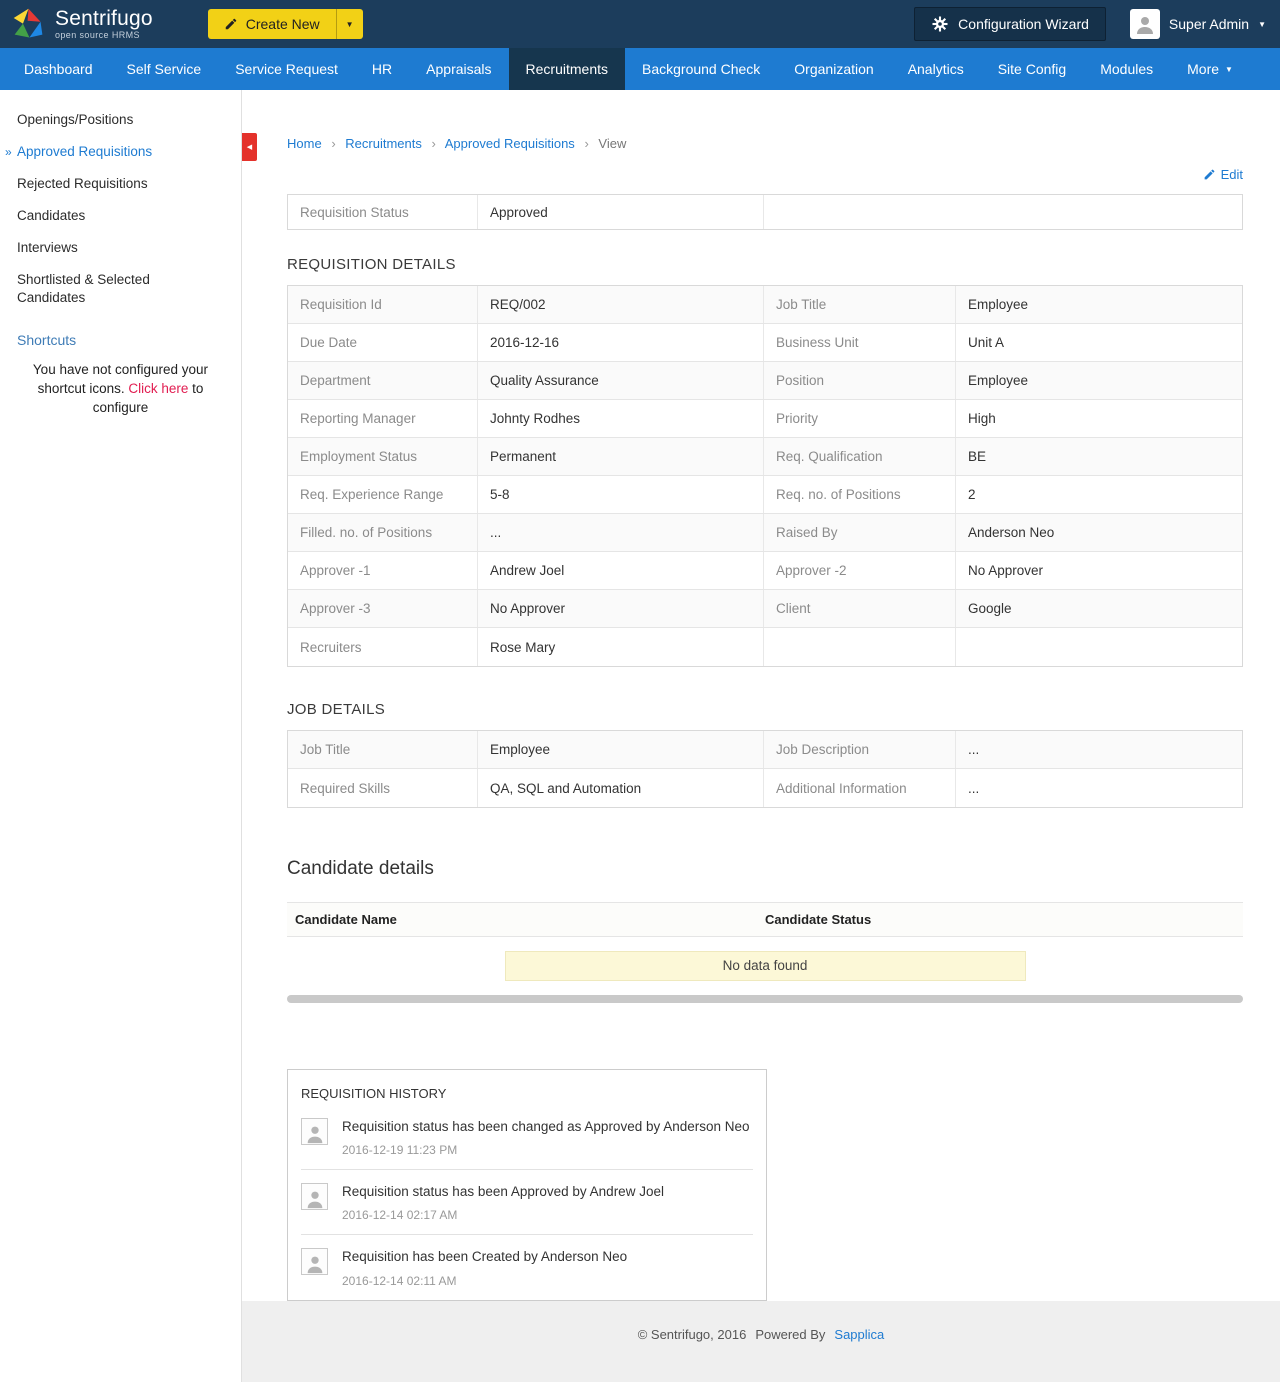  What do you see at coordinates (383, 608) in the screenshot?
I see `field-label: Approver -3` at bounding box center [383, 608].